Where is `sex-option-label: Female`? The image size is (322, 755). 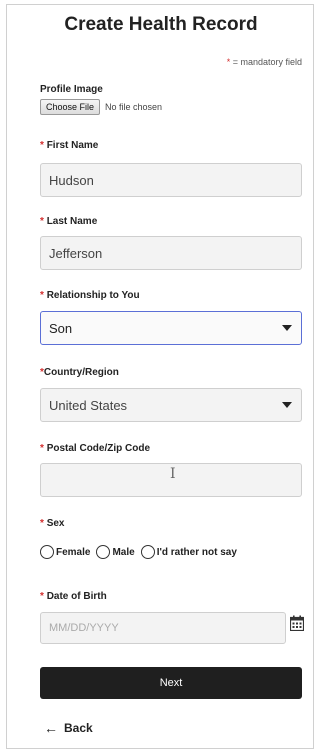 sex-option-label: Female is located at coordinates (73, 552).